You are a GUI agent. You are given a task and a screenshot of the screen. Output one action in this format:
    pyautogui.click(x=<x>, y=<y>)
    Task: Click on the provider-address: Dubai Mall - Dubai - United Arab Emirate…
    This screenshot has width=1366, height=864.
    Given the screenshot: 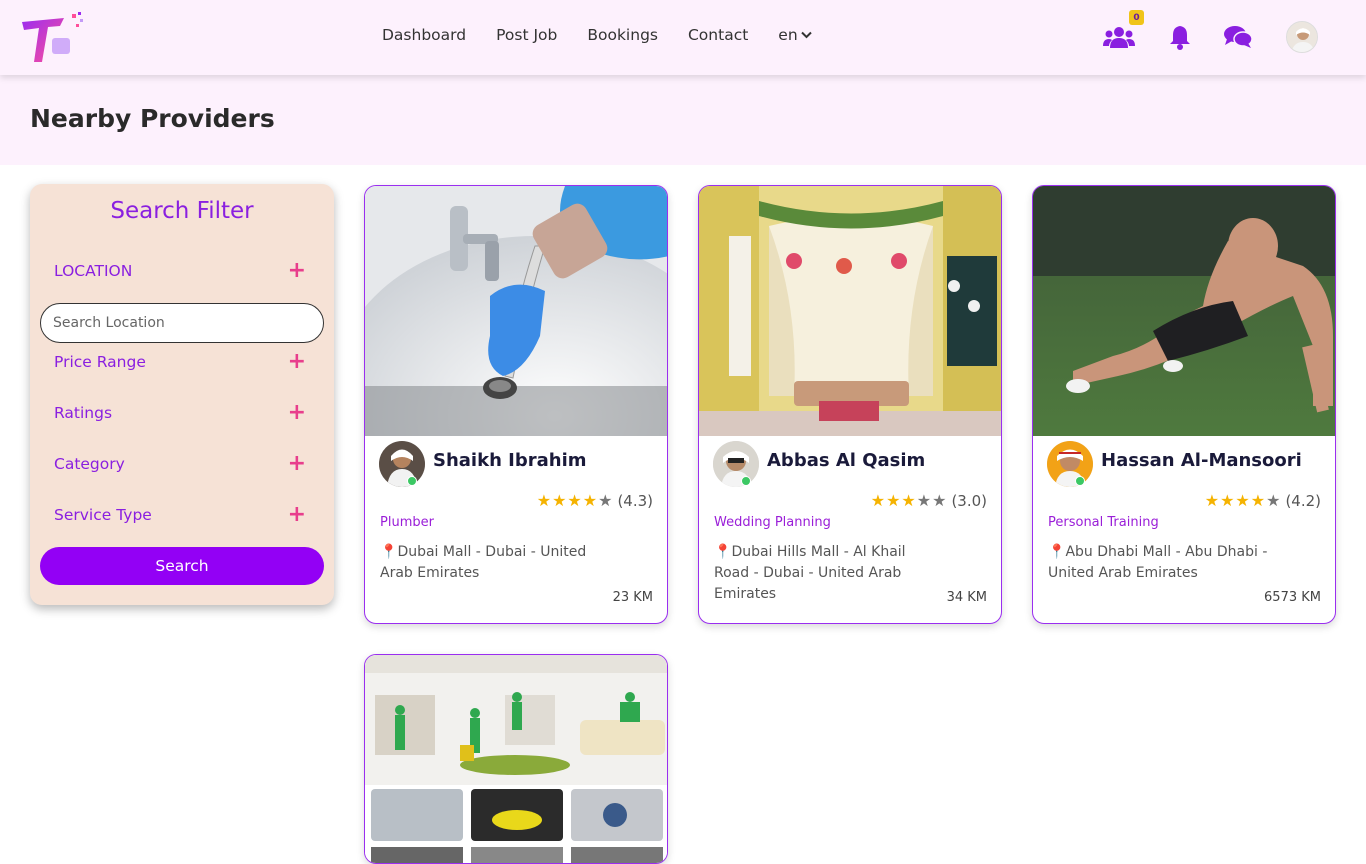 What is the action you would take?
    pyautogui.click(x=483, y=562)
    